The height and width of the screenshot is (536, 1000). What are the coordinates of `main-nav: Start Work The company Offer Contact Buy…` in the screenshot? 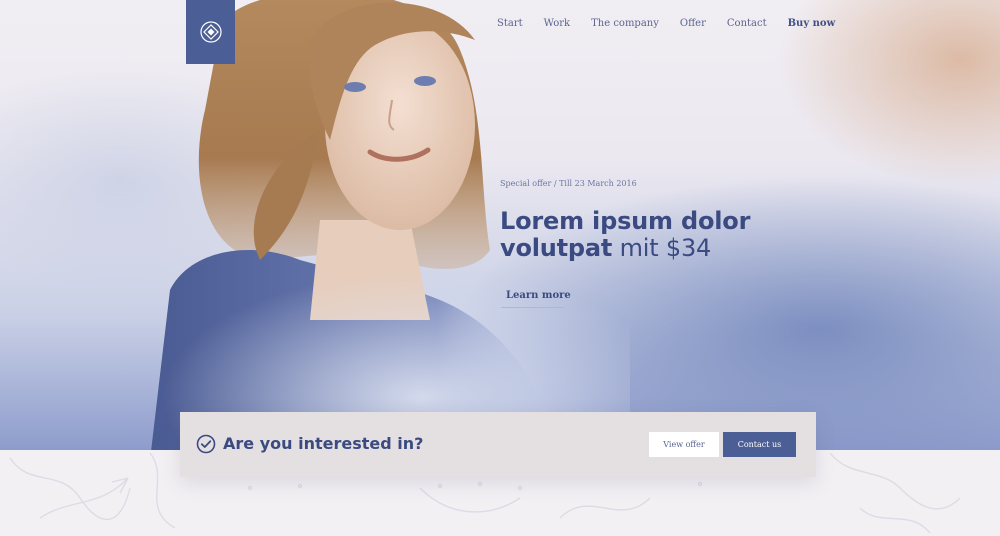 It's located at (666, 23).